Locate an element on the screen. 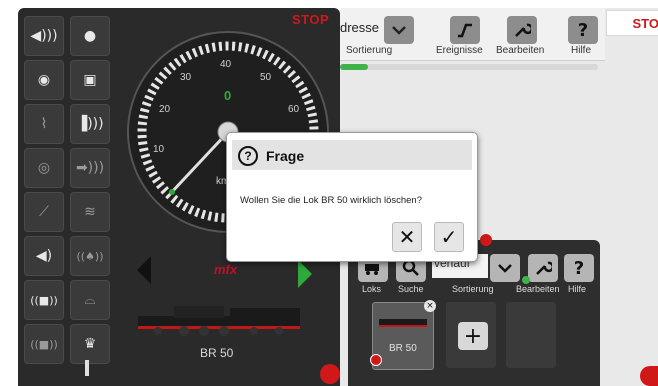  locos-label: Loks is located at coordinates (372, 289).